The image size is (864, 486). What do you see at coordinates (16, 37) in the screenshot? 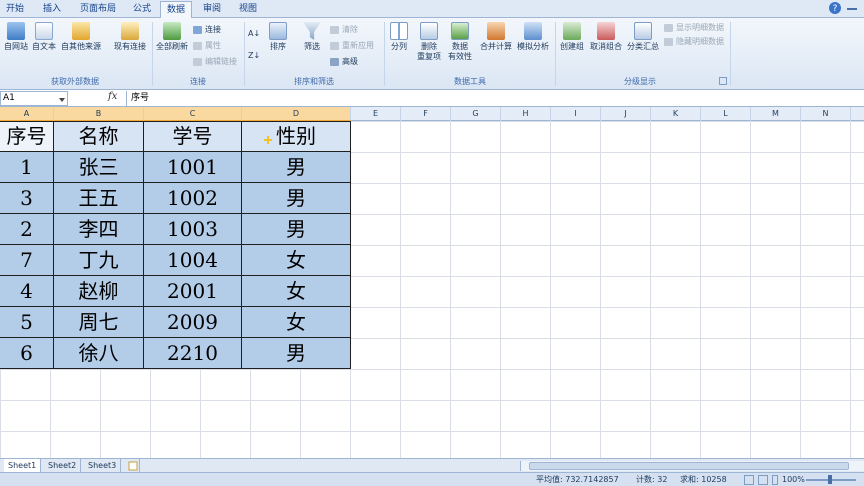
I see `from-web-button: 自网站` at bounding box center [16, 37].